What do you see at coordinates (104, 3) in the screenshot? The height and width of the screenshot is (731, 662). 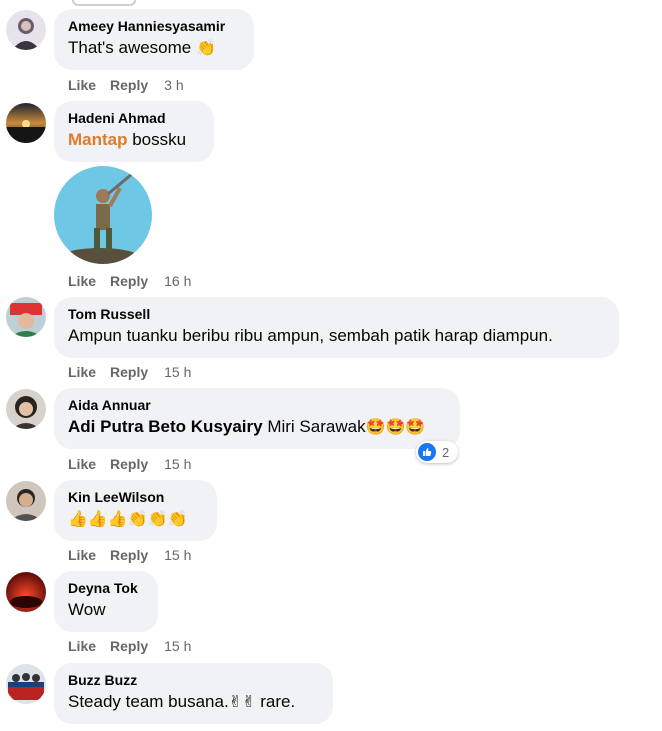 I see `previous-comment-edge` at bounding box center [104, 3].